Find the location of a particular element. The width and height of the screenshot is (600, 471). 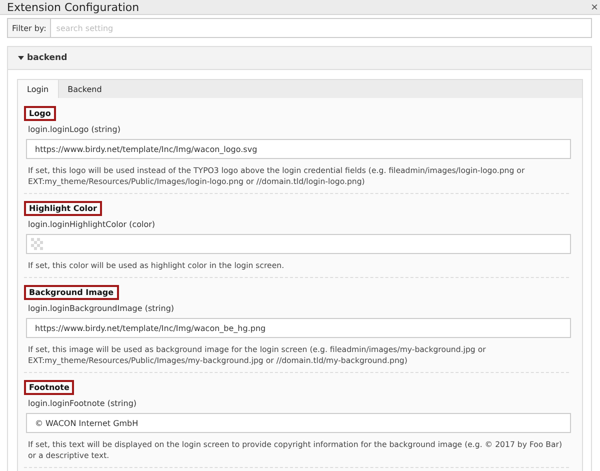

setting-key: login.loginBackgroundImage (string) is located at coordinates (101, 308).